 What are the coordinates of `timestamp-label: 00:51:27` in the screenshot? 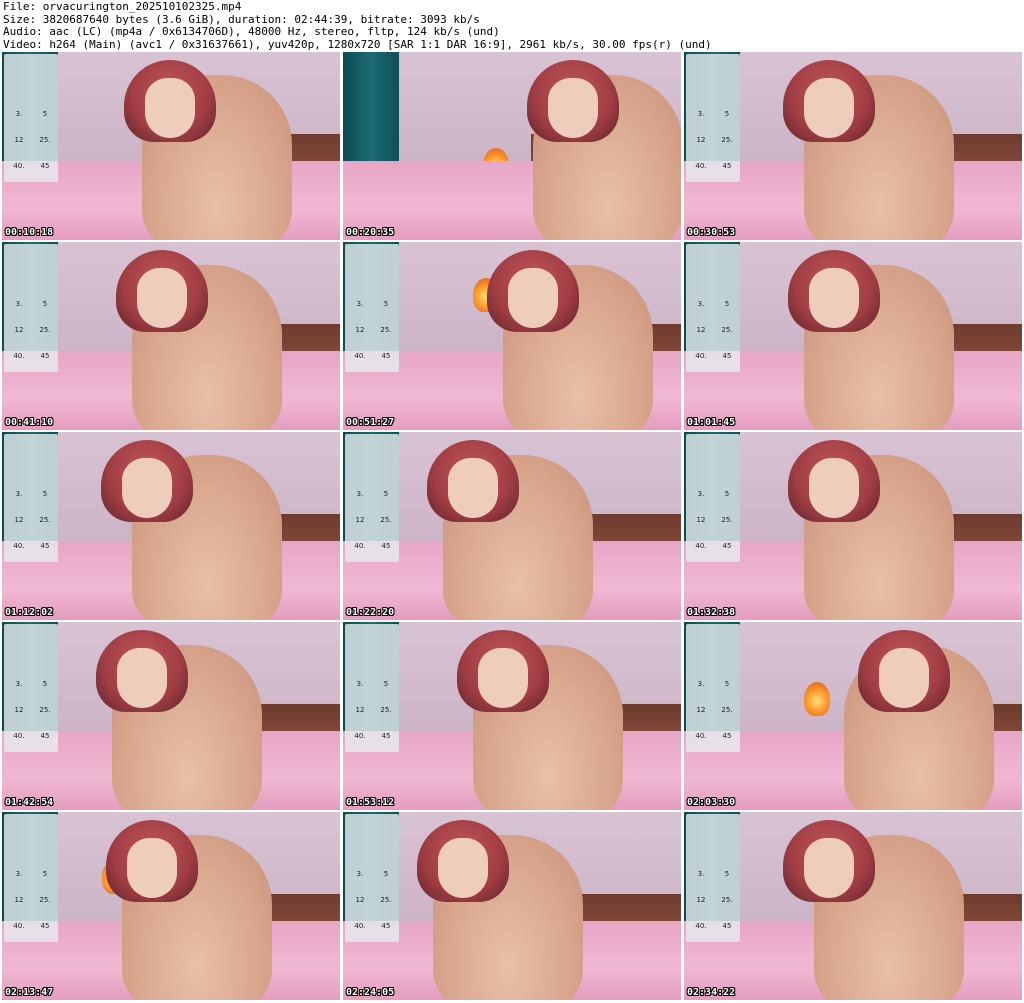 It's located at (370, 422).